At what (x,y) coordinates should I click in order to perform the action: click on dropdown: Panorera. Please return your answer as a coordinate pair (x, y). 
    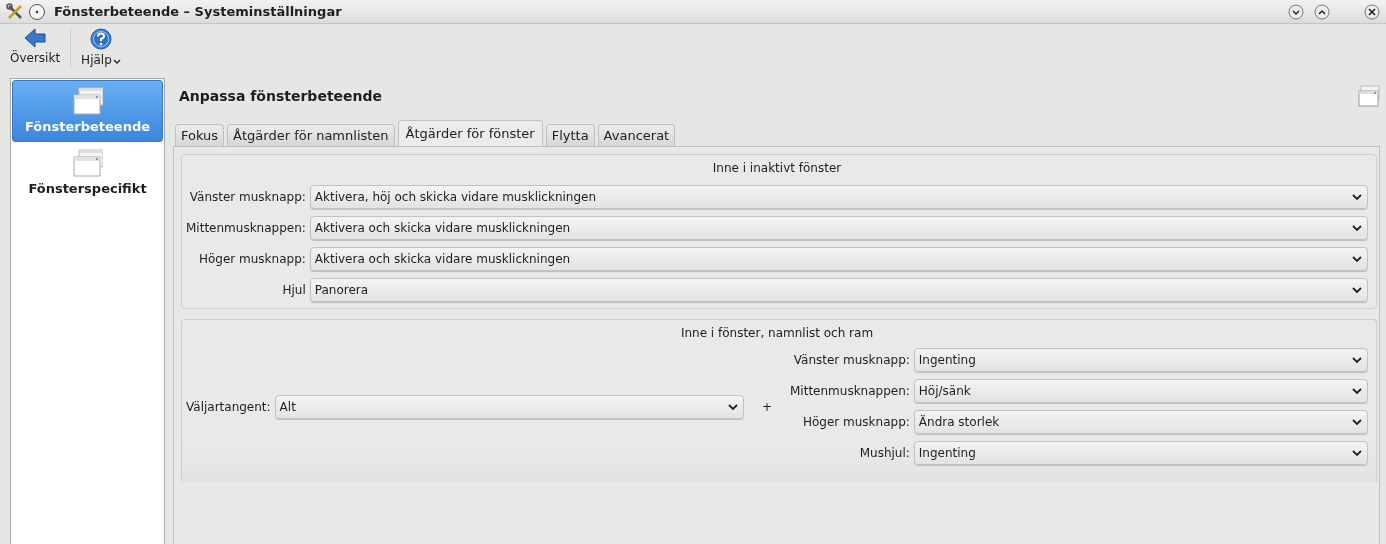
    Looking at the image, I should click on (838, 290).